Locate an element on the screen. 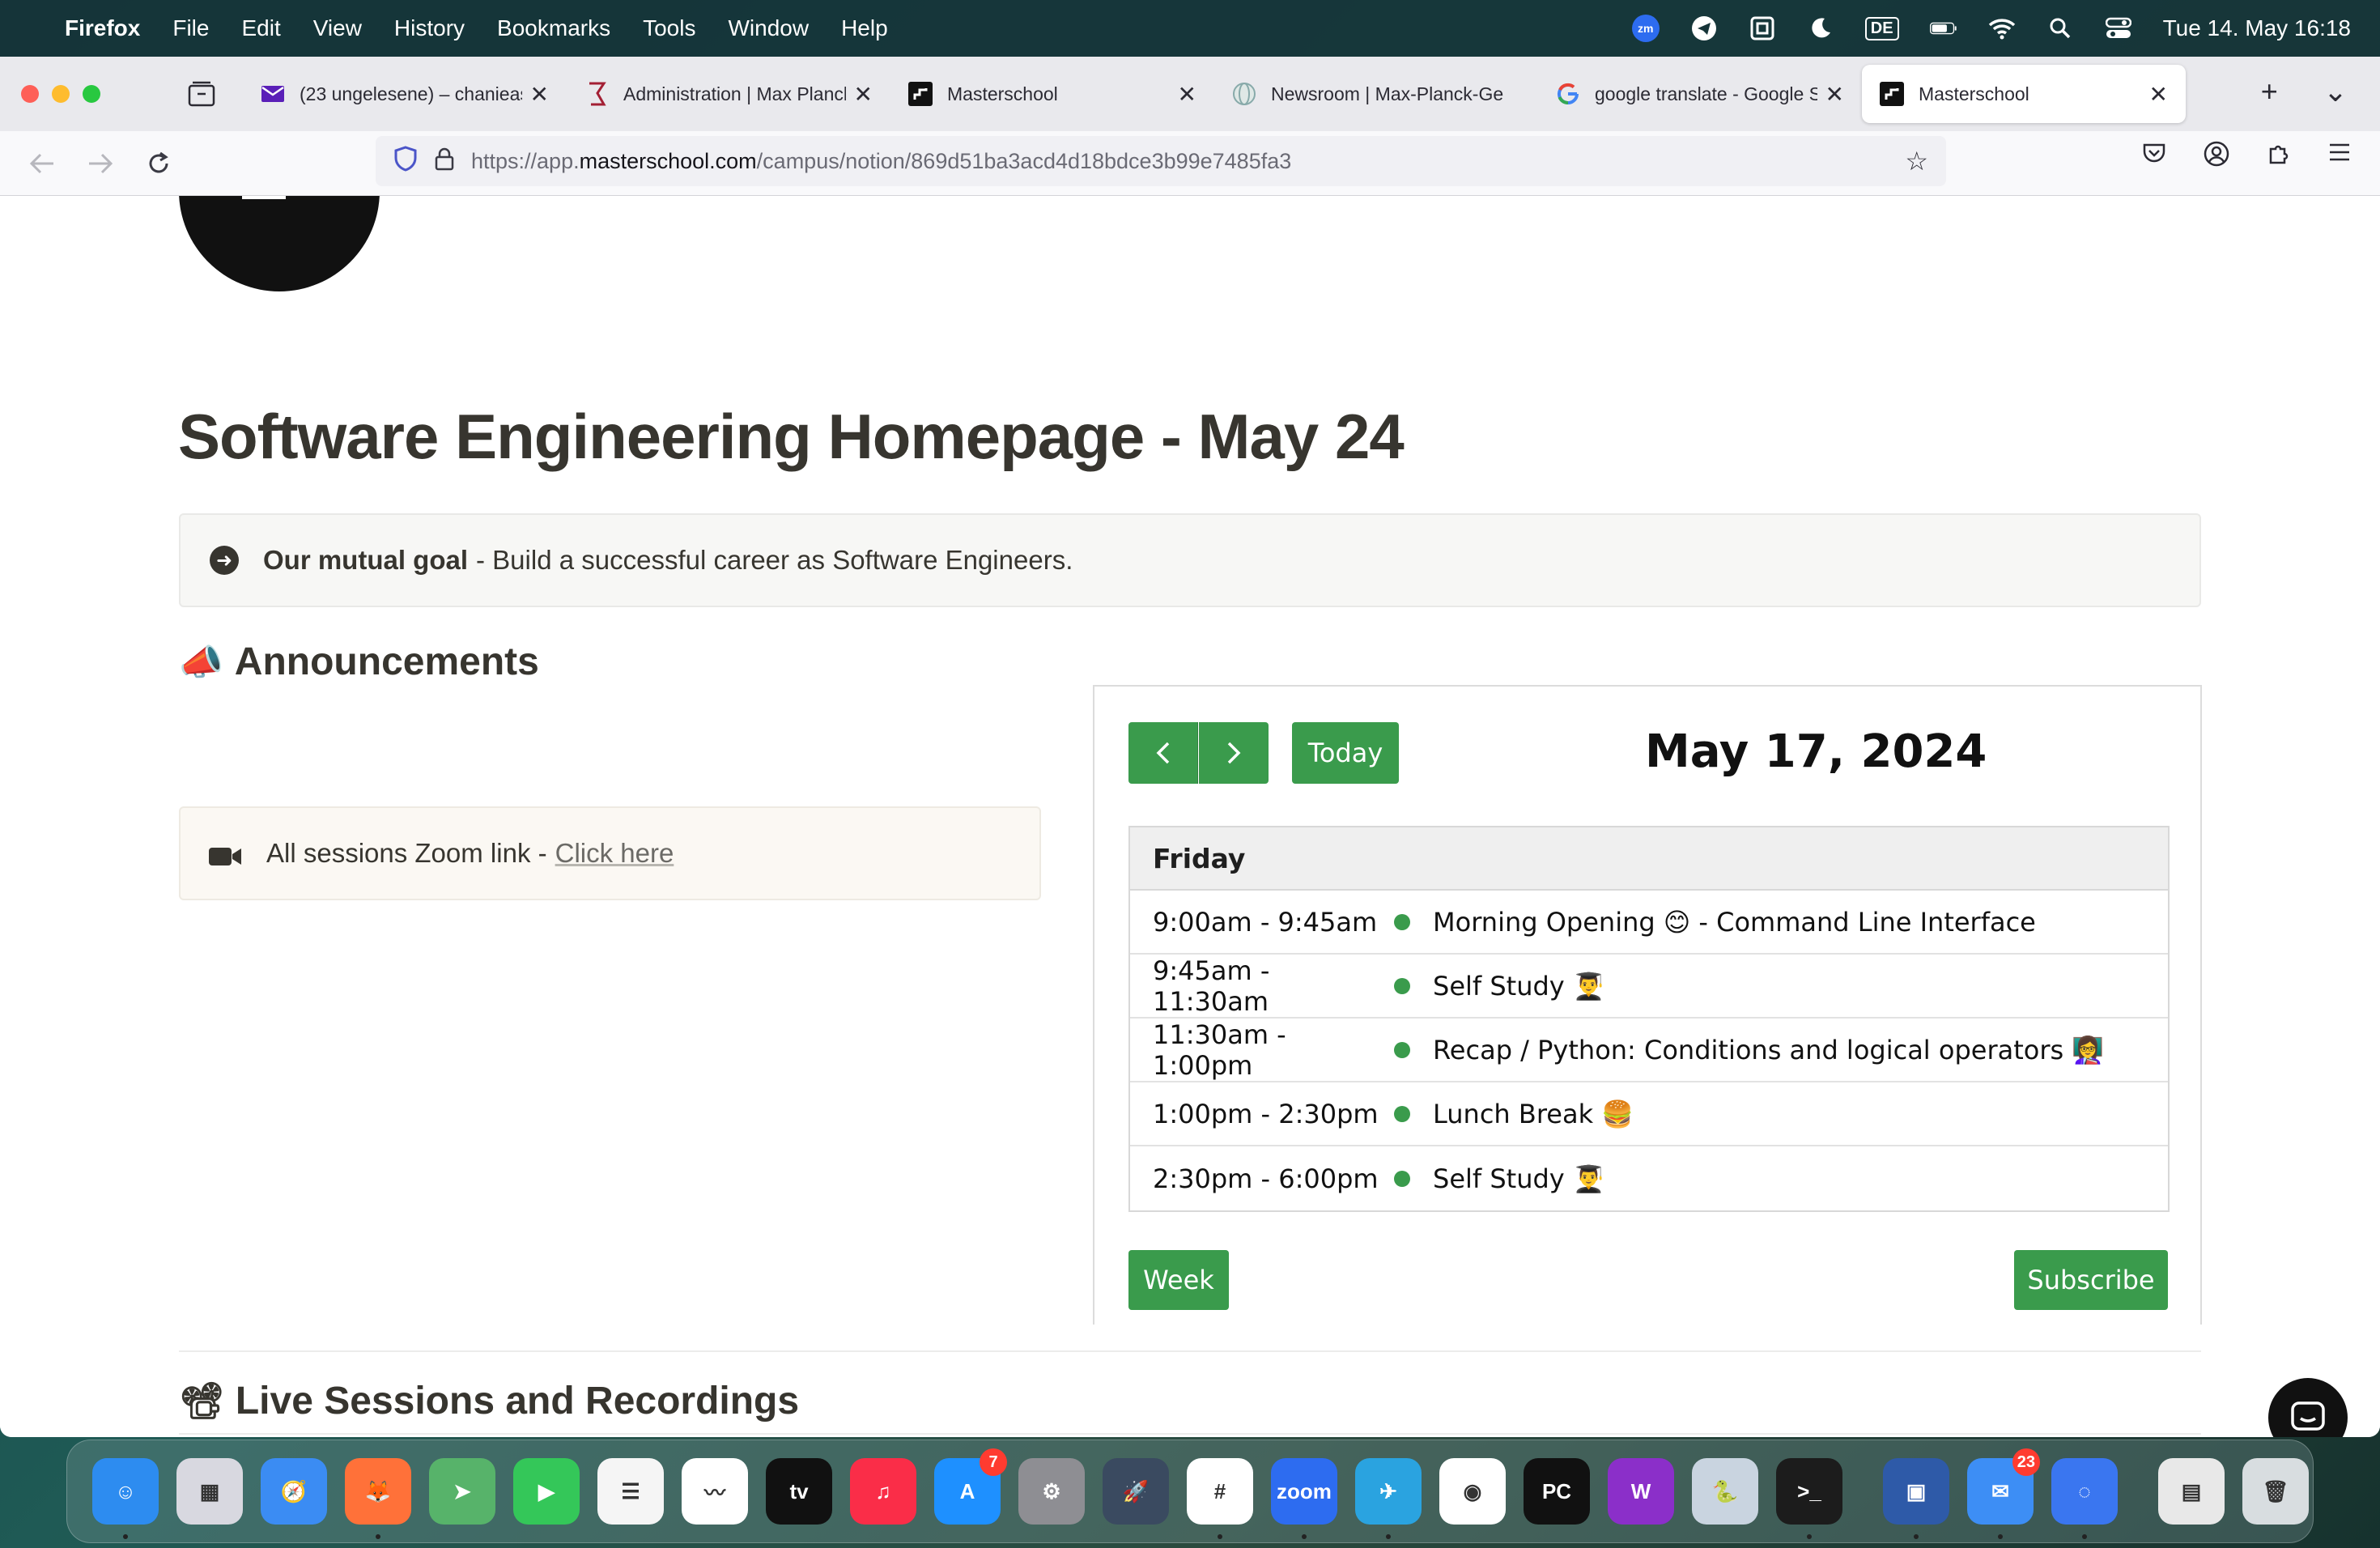 Image resolution: width=2380 pixels, height=1548 pixels. dock-app-maps: ➤ is located at coordinates (462, 1492).